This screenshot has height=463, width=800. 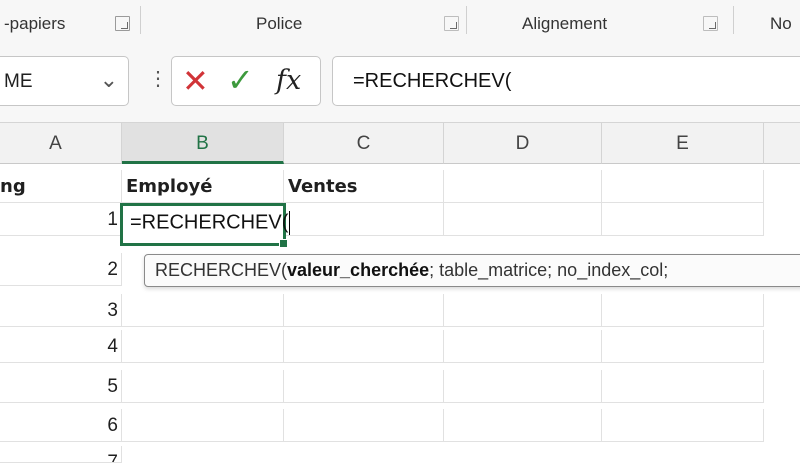 I want to click on cell-rank: 3, so click(x=61, y=310).